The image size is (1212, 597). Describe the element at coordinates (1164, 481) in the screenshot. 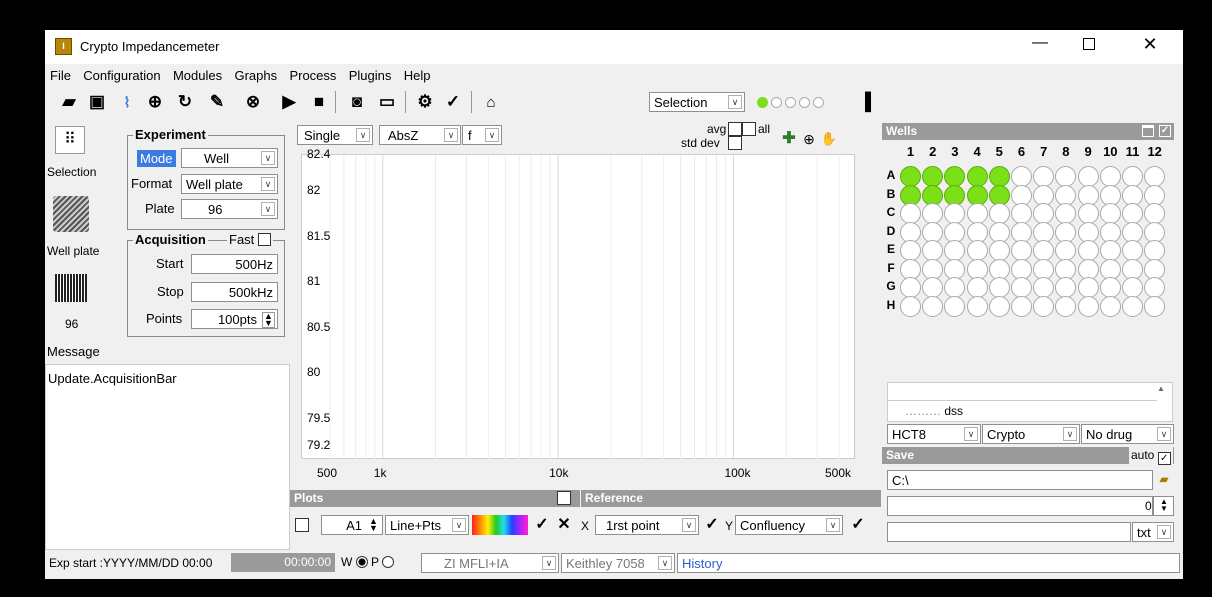

I see `browse-folder-icon: ▰` at that location.